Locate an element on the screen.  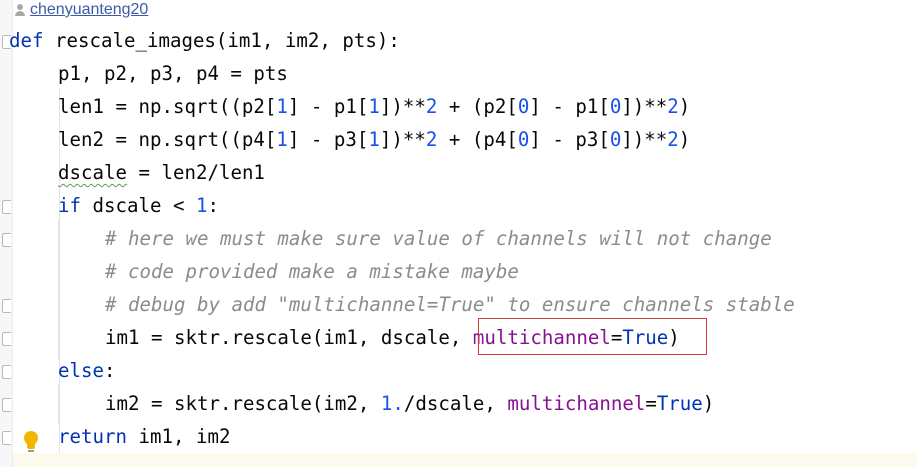
code-text: len1 = np.sqrt((p2[ is located at coordinates (167, 106).